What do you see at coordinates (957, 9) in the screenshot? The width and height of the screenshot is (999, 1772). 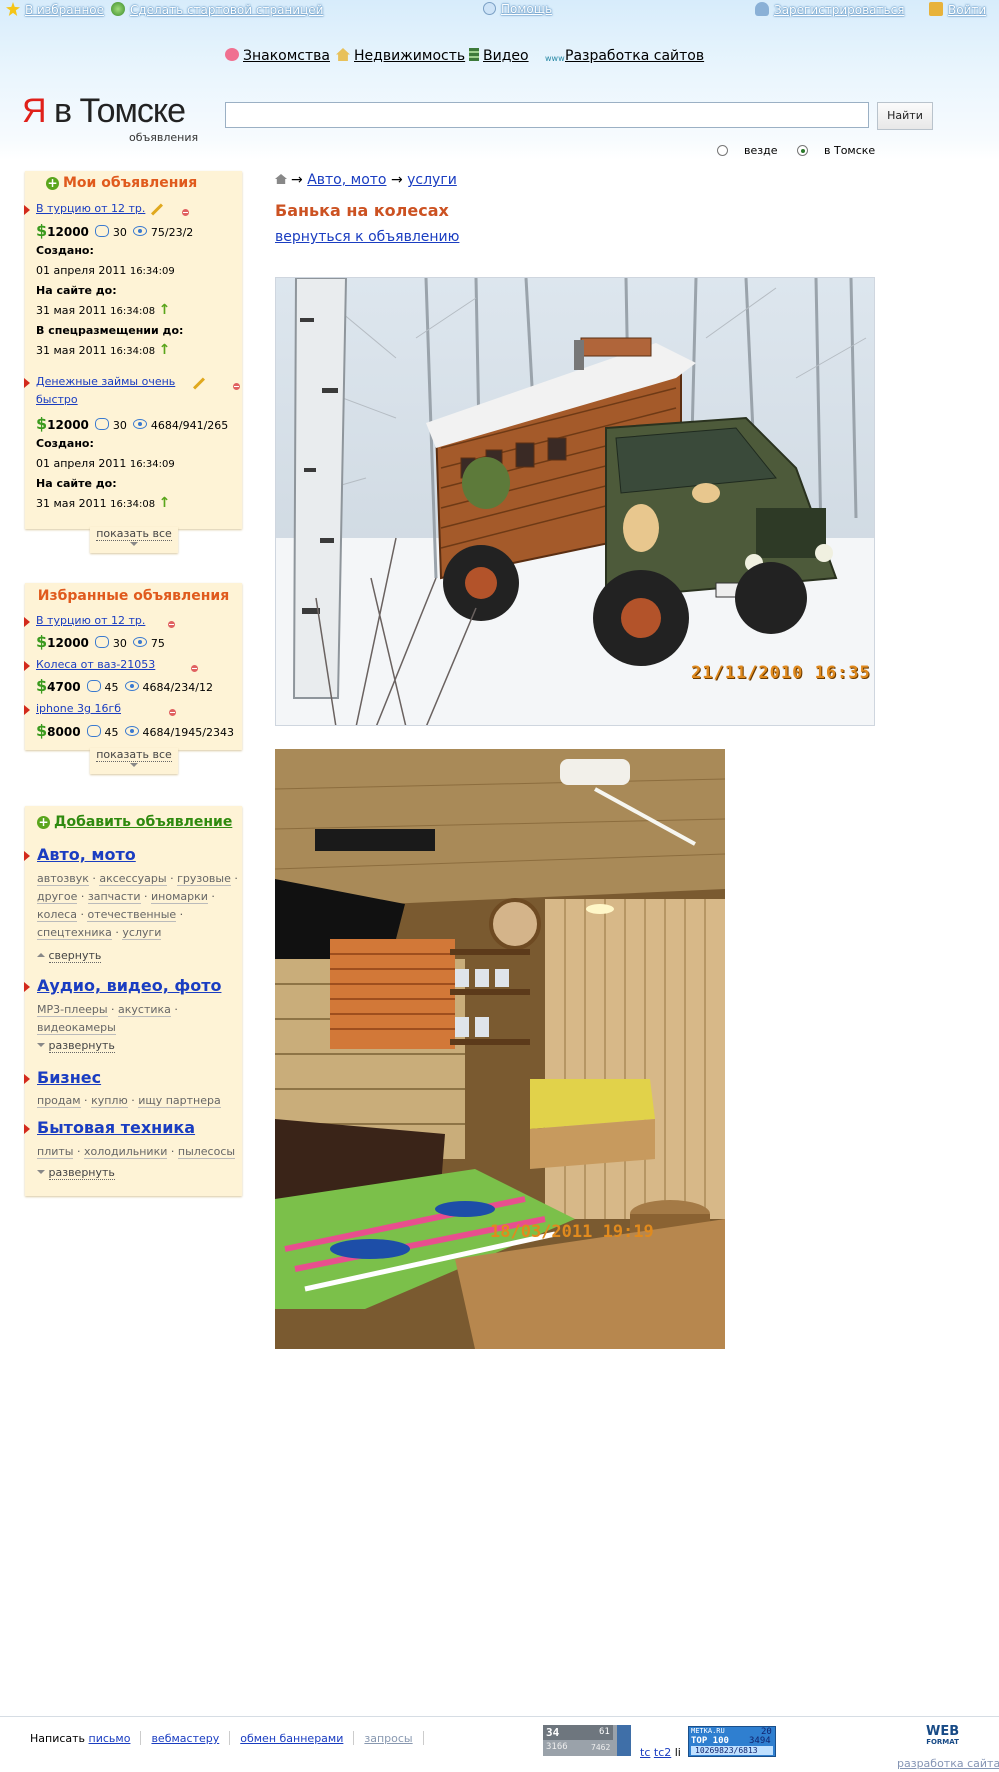 I see `login-link: Войти` at bounding box center [957, 9].